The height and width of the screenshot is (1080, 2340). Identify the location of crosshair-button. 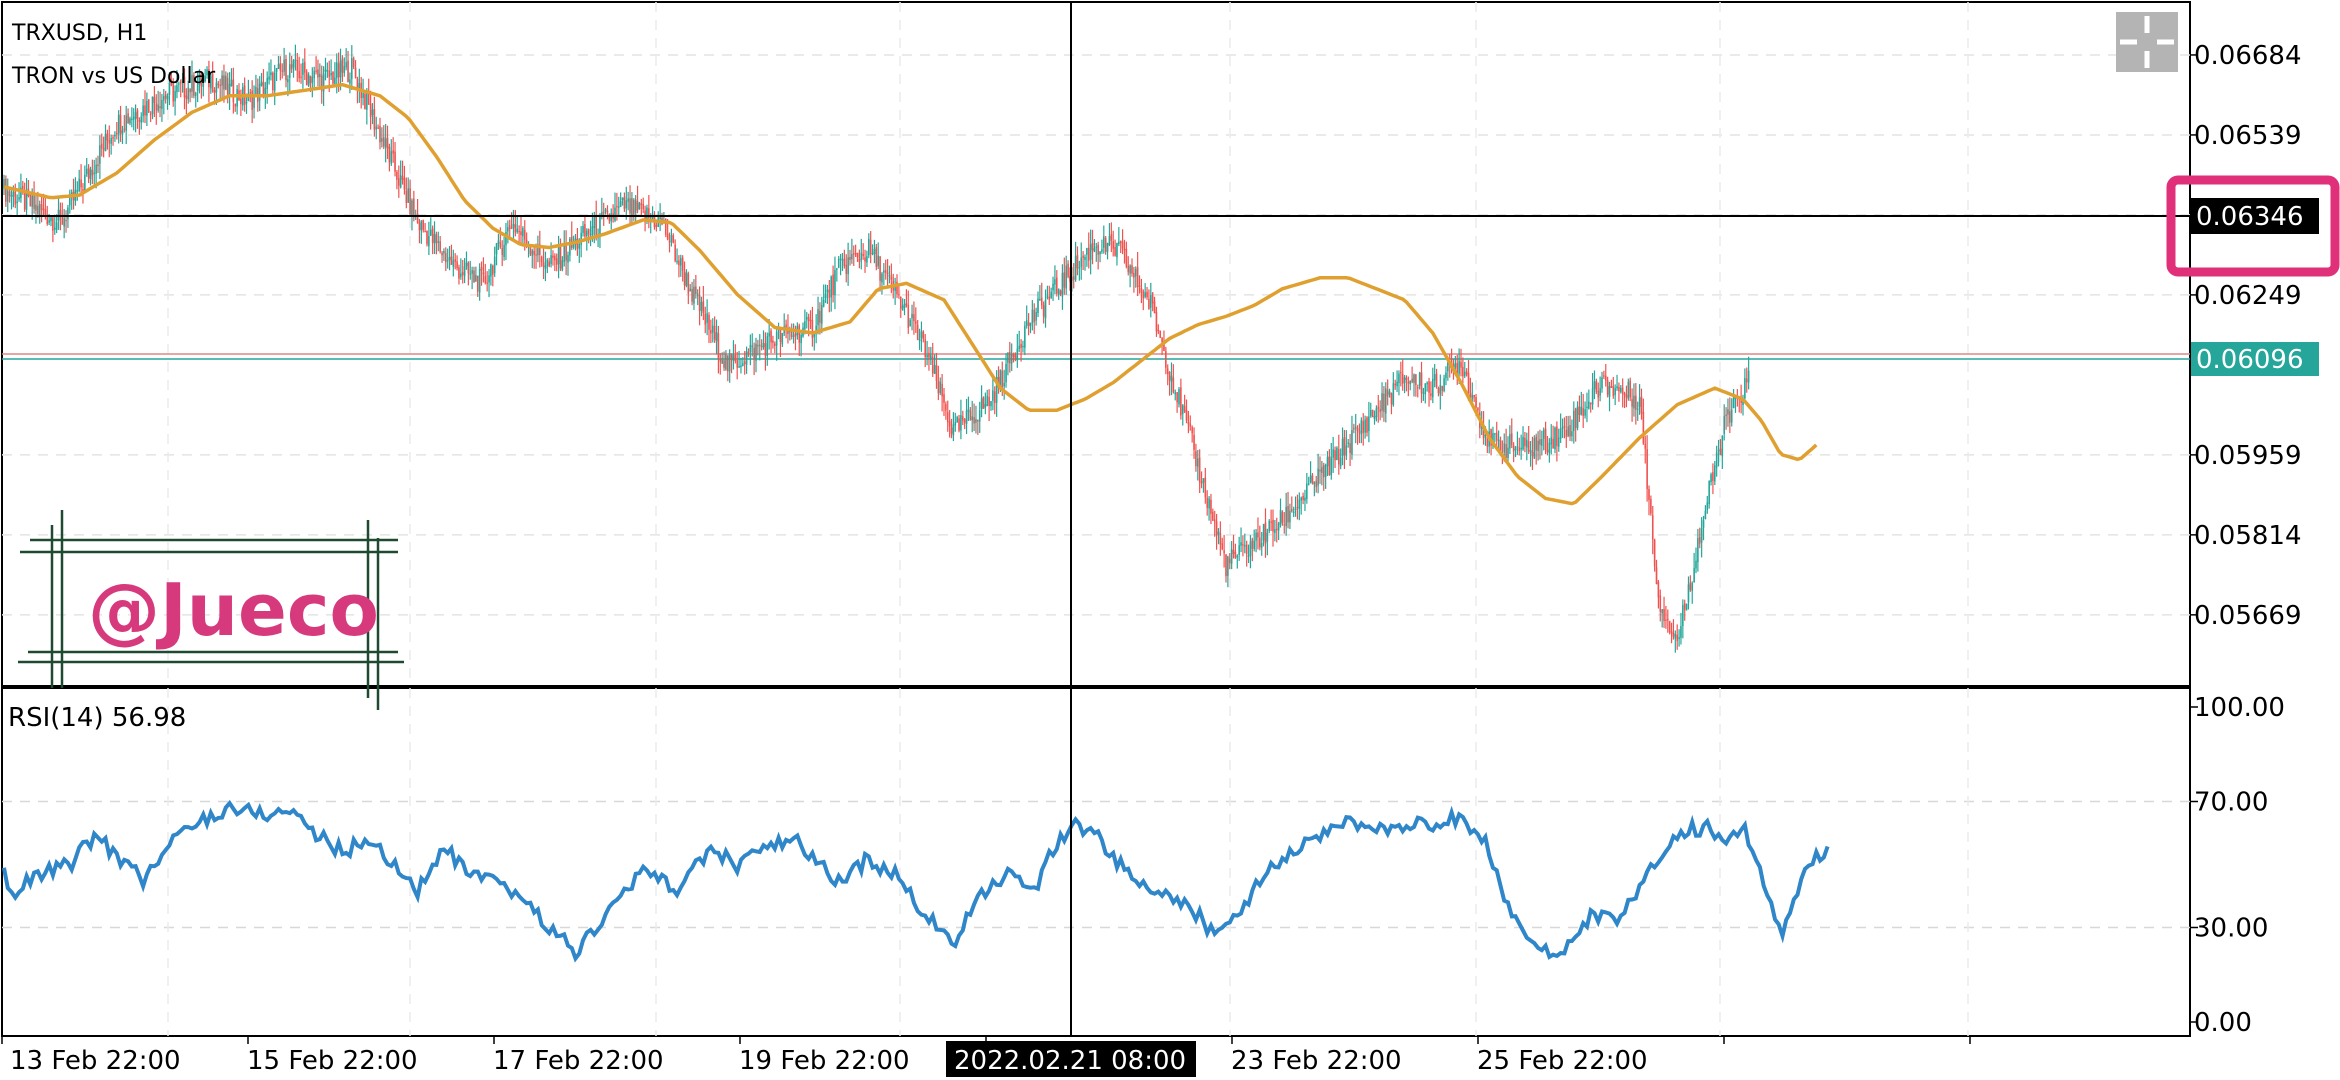
(2147, 42).